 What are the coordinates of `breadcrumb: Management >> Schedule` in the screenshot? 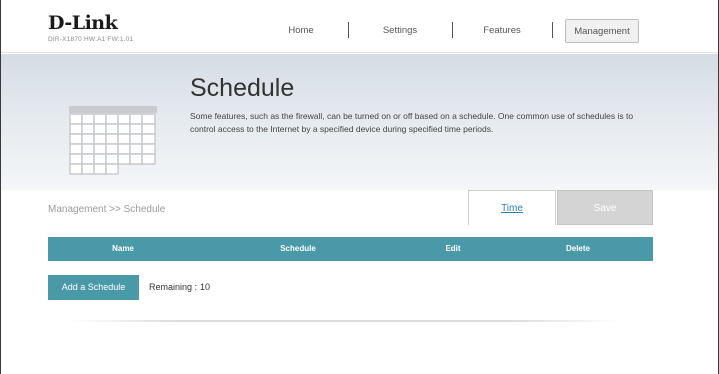 It's located at (107, 209).